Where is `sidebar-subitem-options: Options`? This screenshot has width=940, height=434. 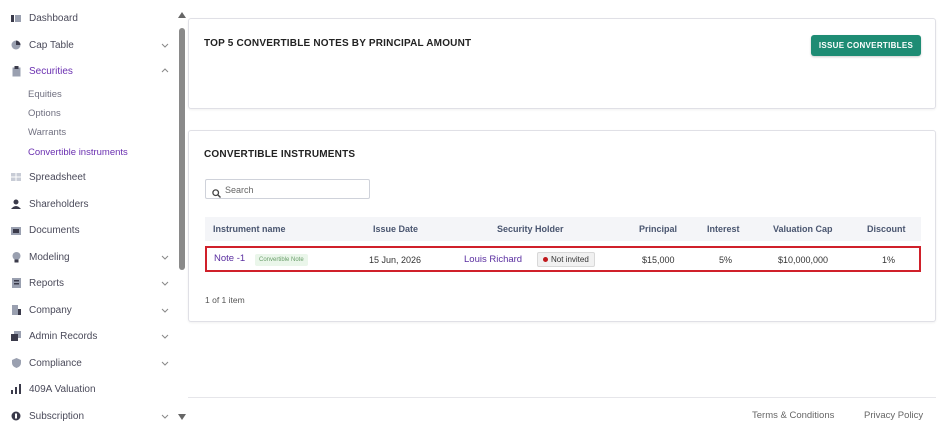 sidebar-subitem-options: Options is located at coordinates (44, 113).